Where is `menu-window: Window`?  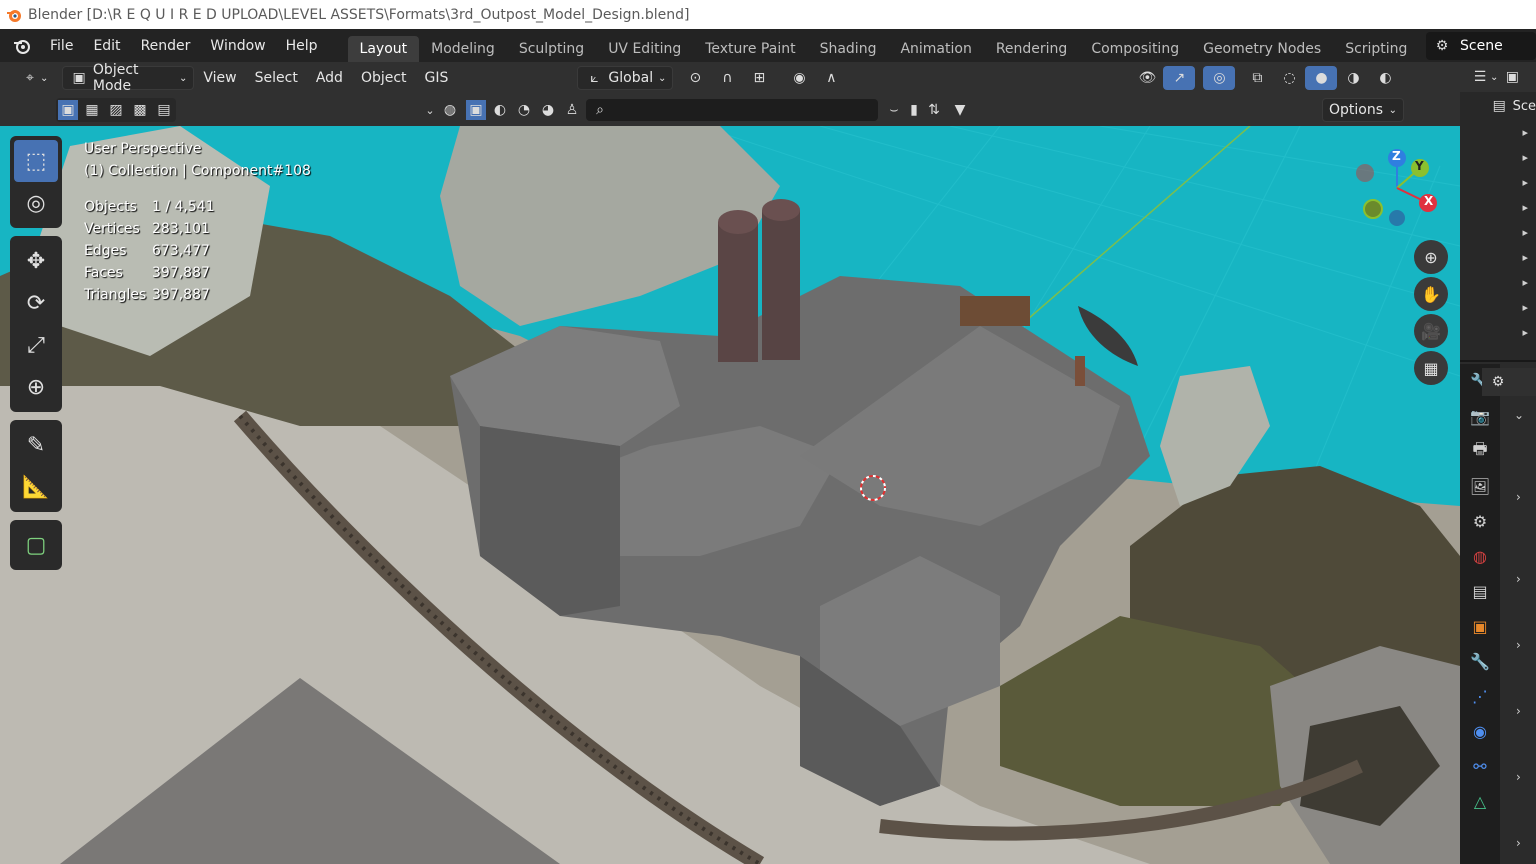
menu-window: Window is located at coordinates (237, 45).